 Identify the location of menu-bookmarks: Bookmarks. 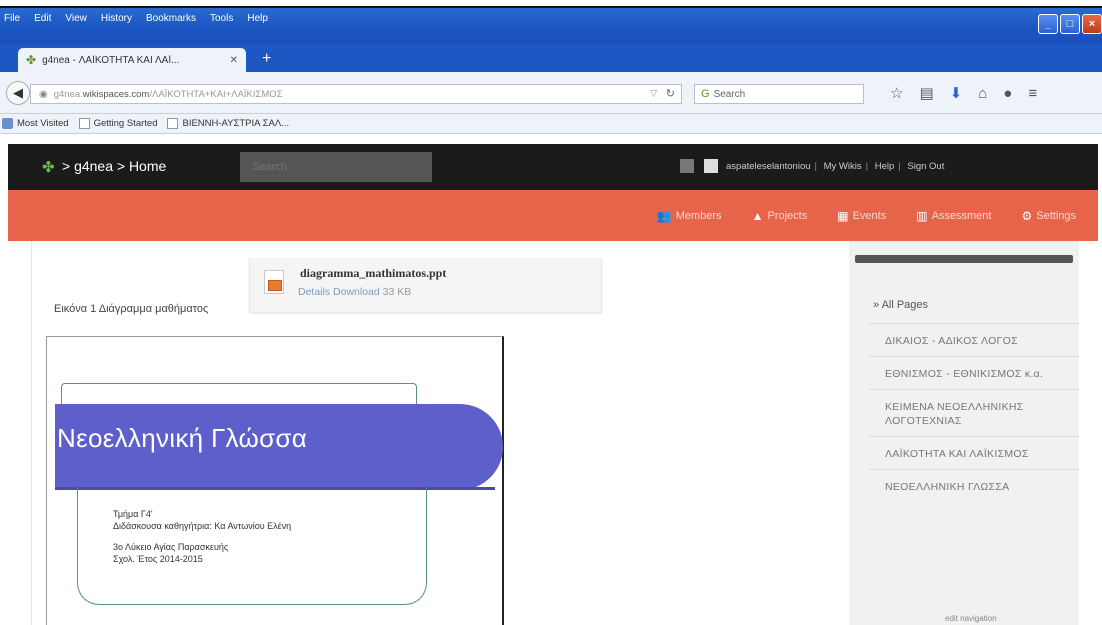
(171, 19).